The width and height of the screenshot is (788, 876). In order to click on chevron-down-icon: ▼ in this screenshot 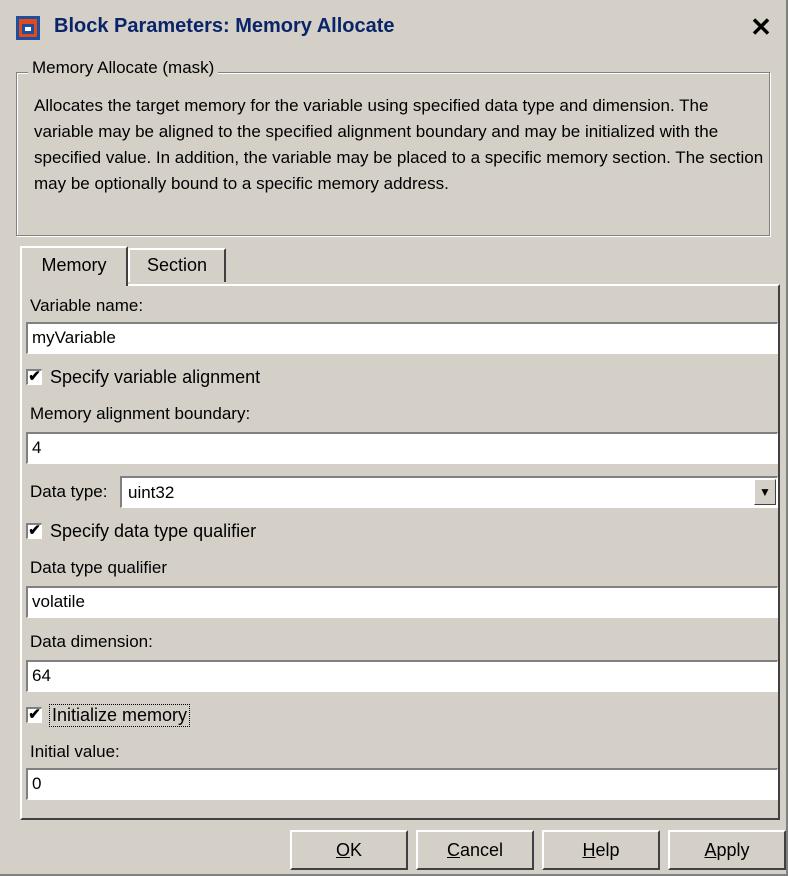, I will do `click(765, 492)`.